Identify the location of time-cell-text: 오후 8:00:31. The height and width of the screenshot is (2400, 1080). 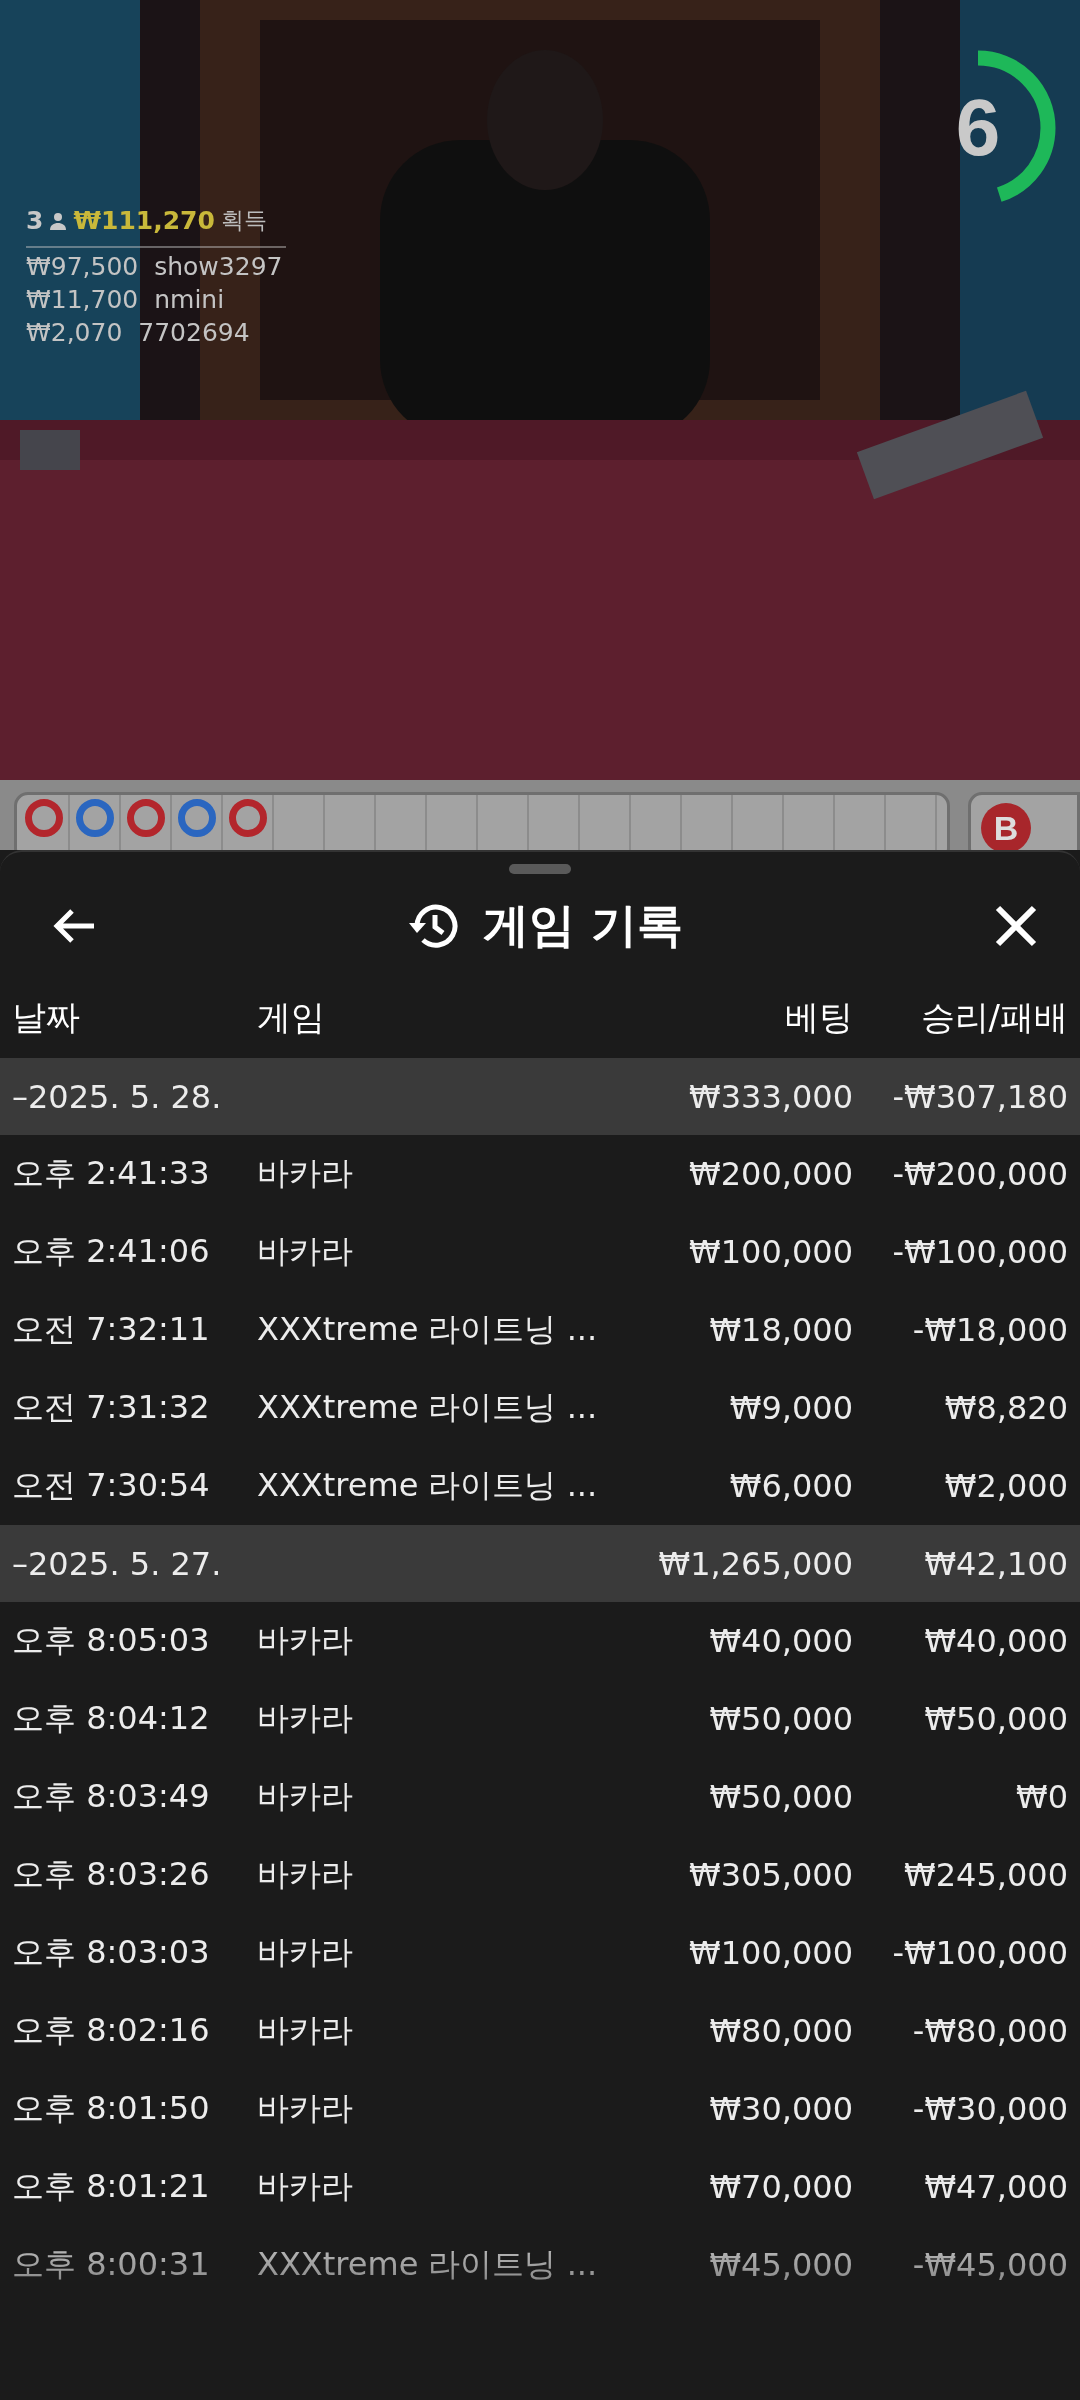
(111, 2264).